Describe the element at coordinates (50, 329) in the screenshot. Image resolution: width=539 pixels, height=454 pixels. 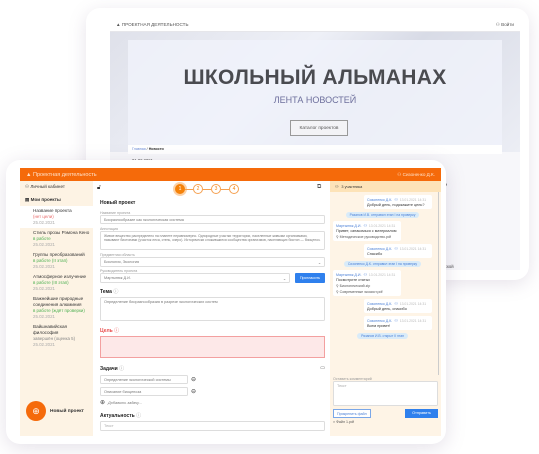
I see `project-name: Вайшнавийская философия` at that location.